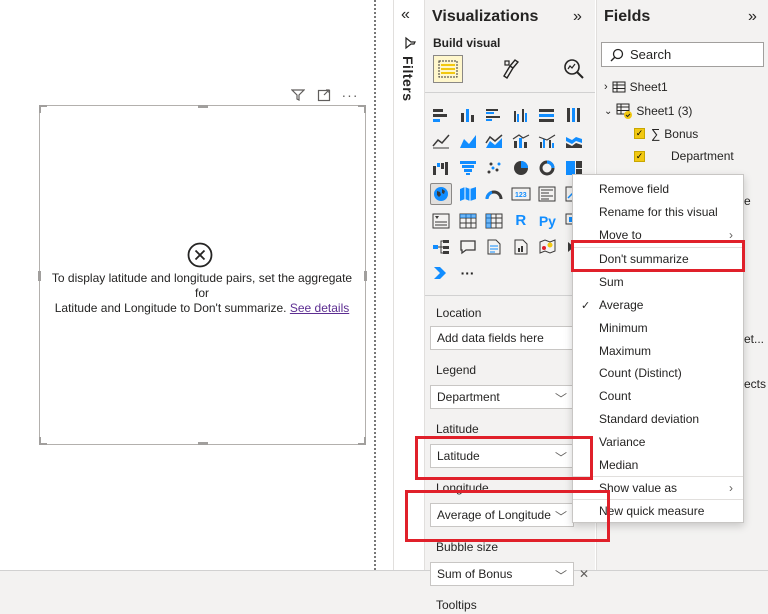  I want to click on scatter-chart-icon, so click(494, 168).